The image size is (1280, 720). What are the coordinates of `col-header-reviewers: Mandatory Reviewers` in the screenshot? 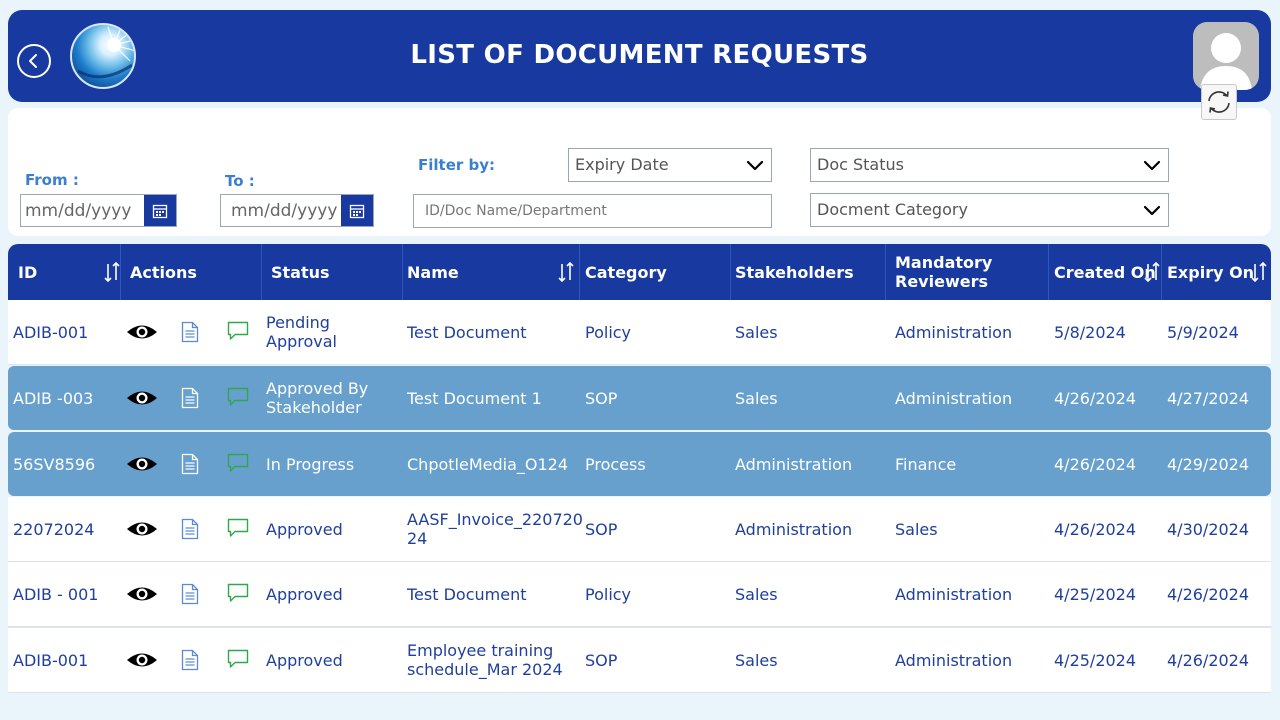 It's located at (970, 272).